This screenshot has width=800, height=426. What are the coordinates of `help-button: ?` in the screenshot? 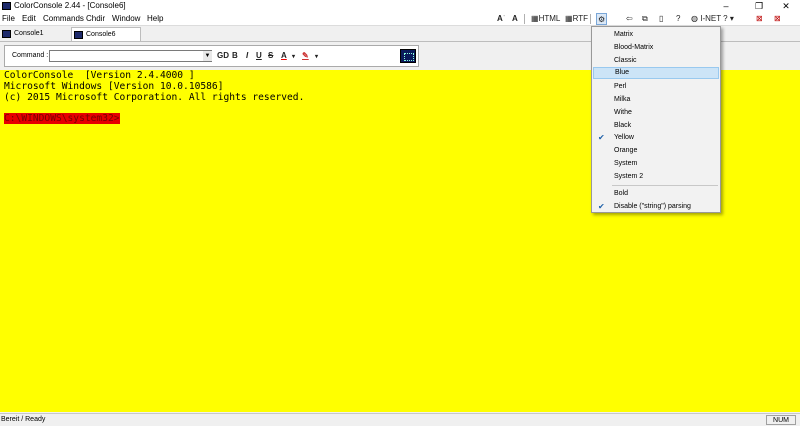 It's located at (678, 19).